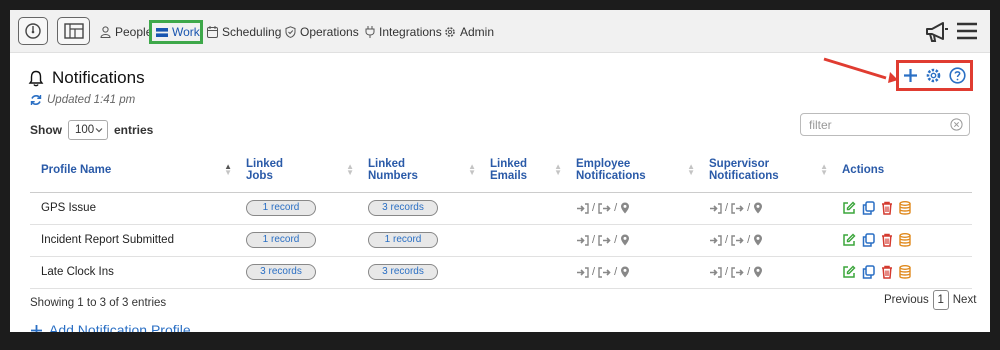 The width and height of the screenshot is (1000, 350). Describe the element at coordinates (178, 32) in the screenshot. I see `nav-work: Work` at that location.